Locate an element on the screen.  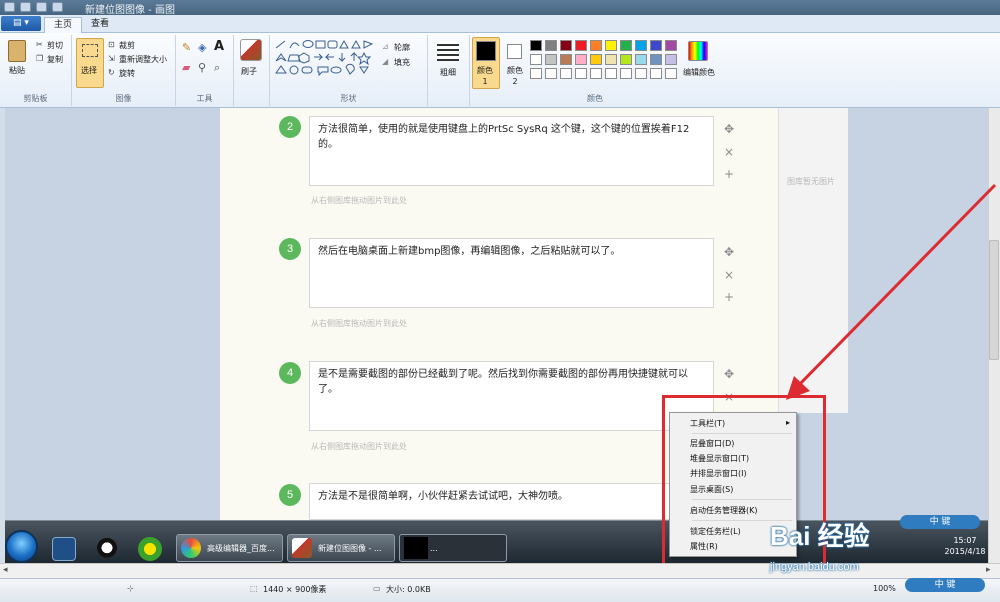
brushes-button: 刷子 is located at coordinates (249, 71).